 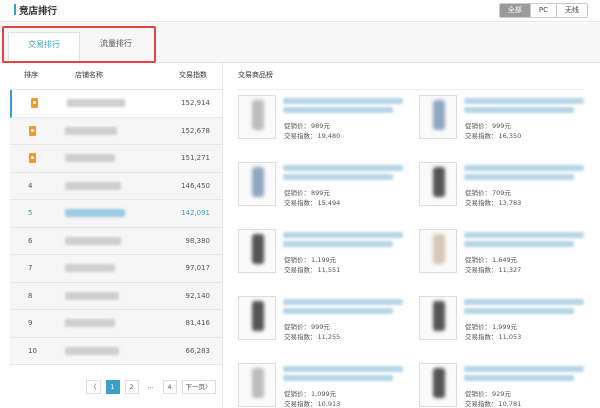 What do you see at coordinates (501, 394) in the screenshot?
I see `promo-price-value: 929元` at bounding box center [501, 394].